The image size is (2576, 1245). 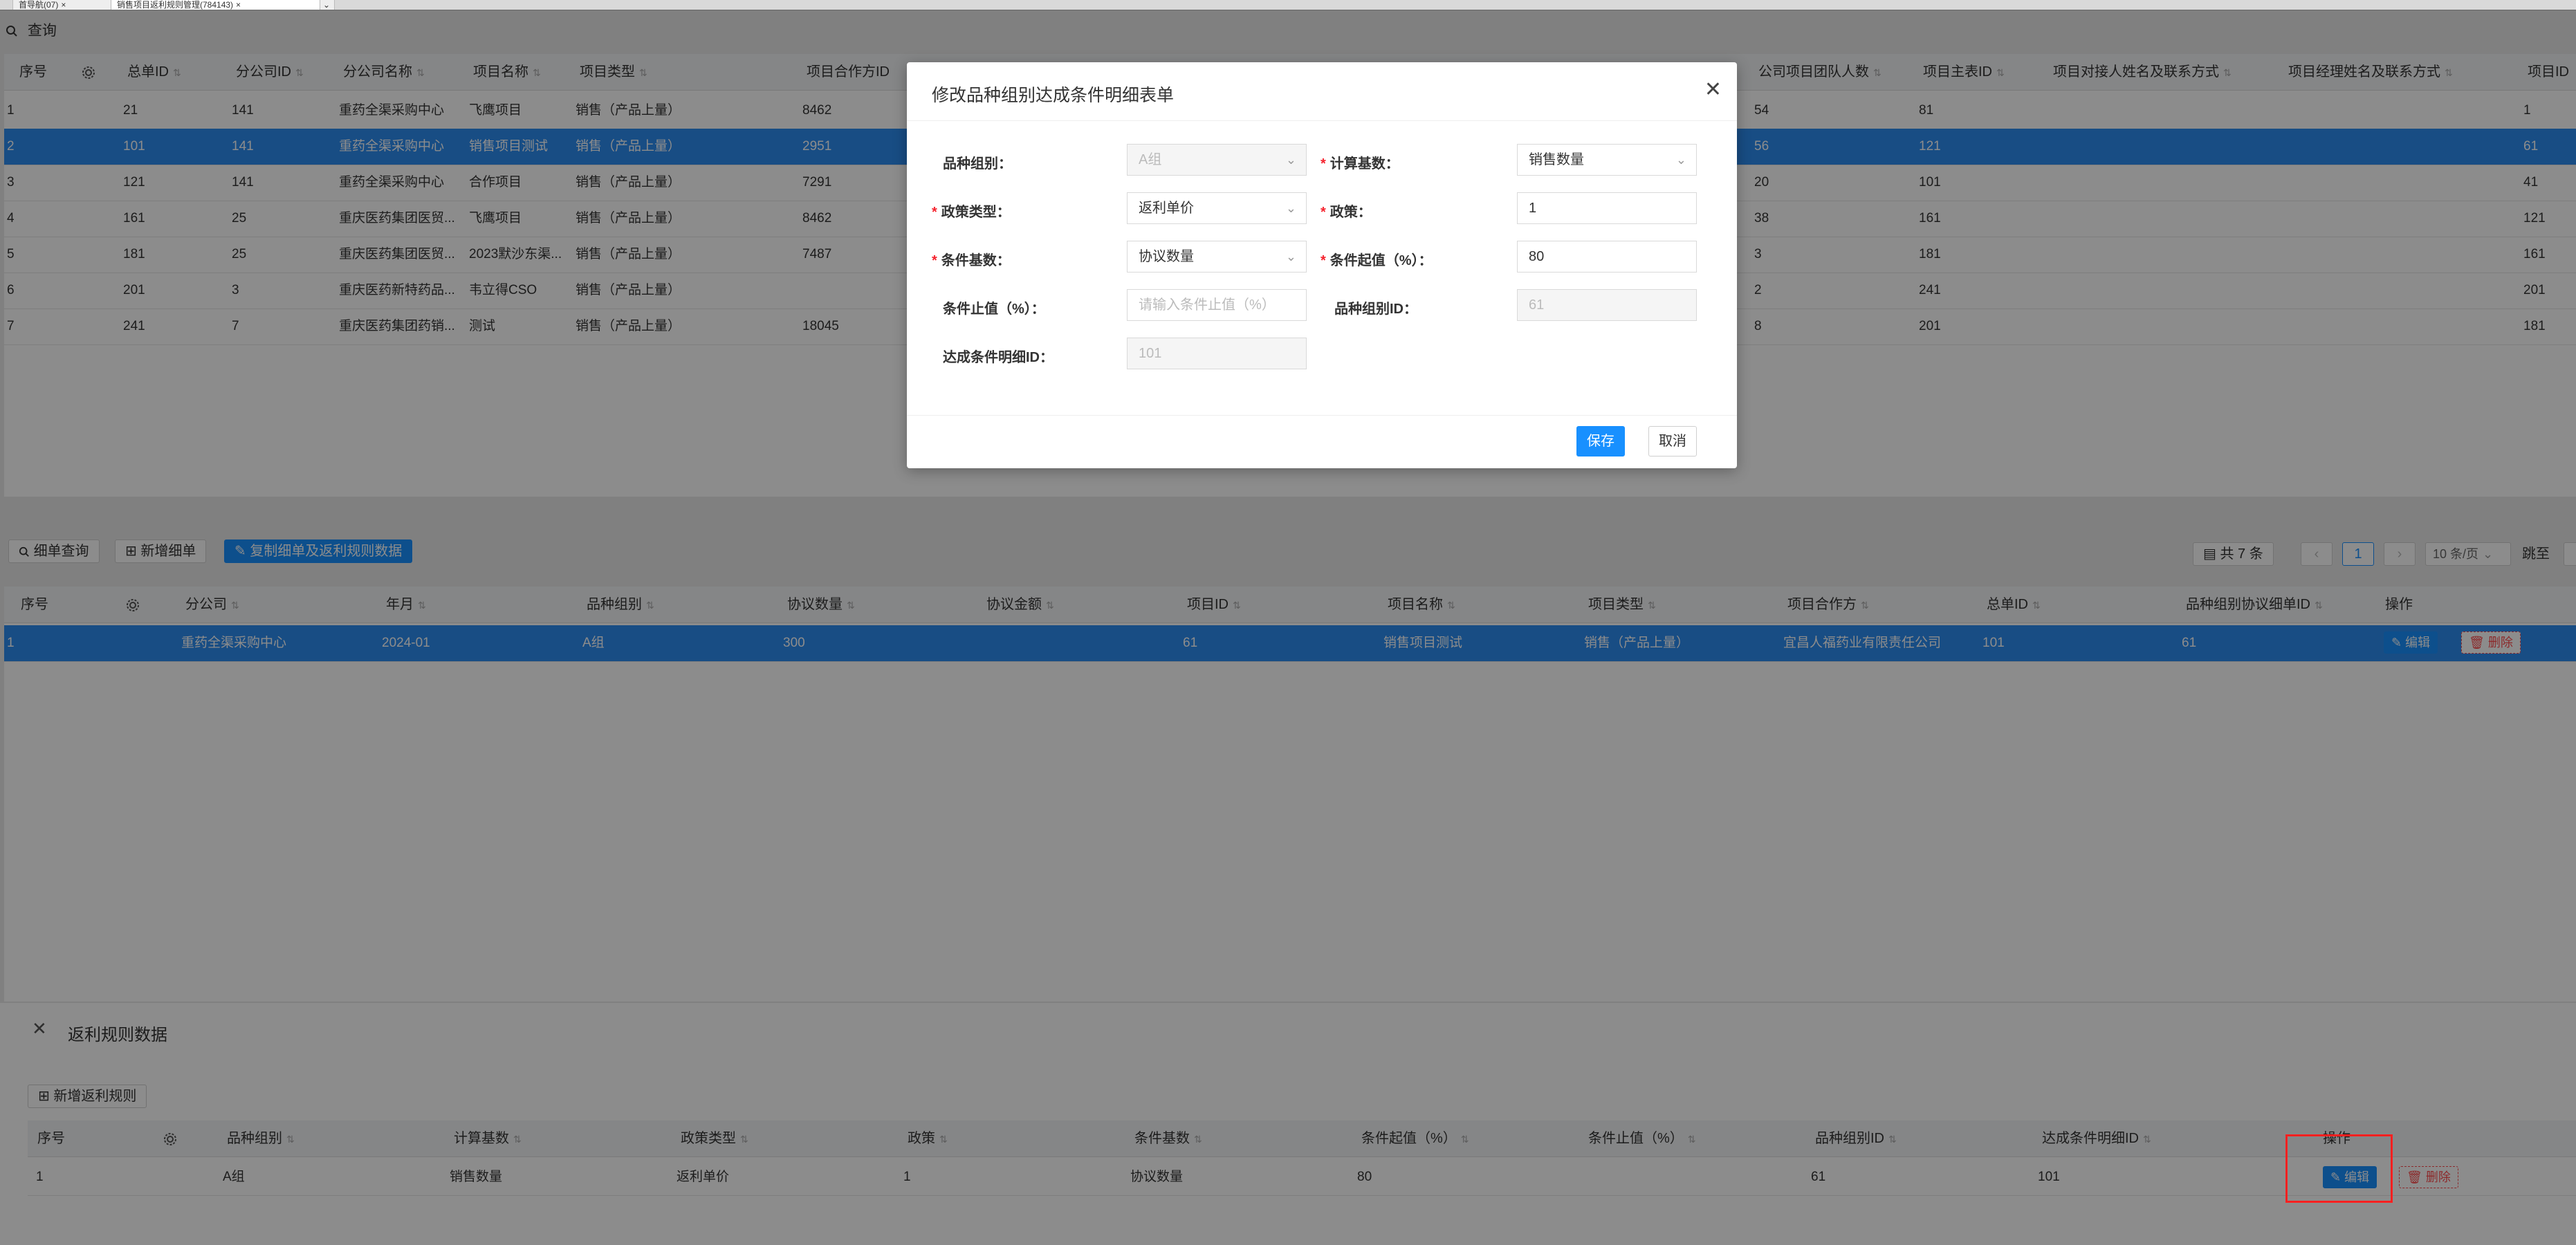 What do you see at coordinates (1166, 208) in the screenshot?
I see `select-value: 返利单价` at bounding box center [1166, 208].